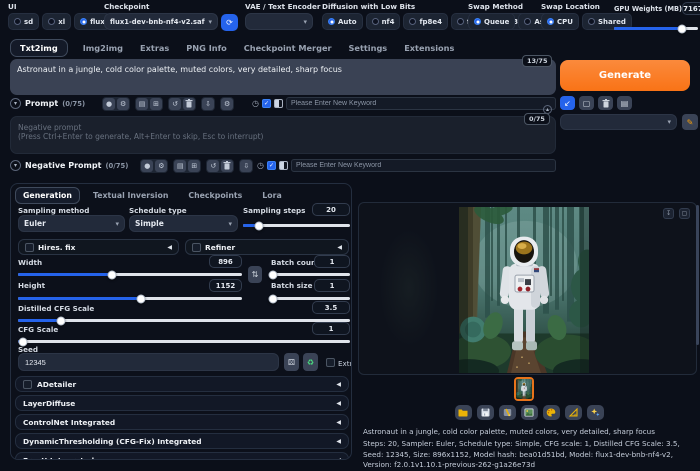 This screenshot has height=471, width=700. What do you see at coordinates (147, 165) in the screenshot?
I see `negative-translate-button: ●` at bounding box center [147, 165].